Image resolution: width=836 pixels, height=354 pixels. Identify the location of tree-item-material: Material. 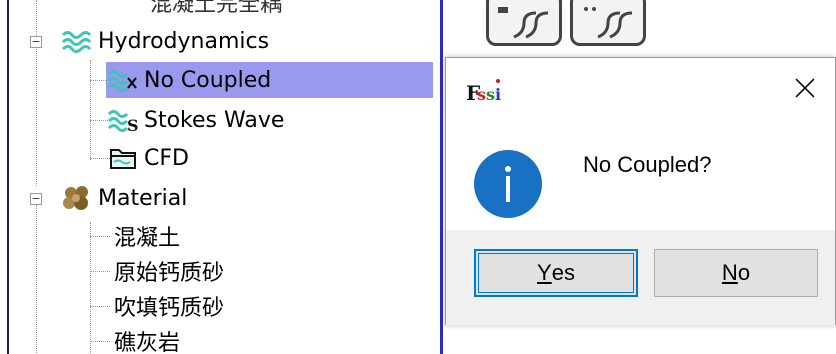
(125, 198).